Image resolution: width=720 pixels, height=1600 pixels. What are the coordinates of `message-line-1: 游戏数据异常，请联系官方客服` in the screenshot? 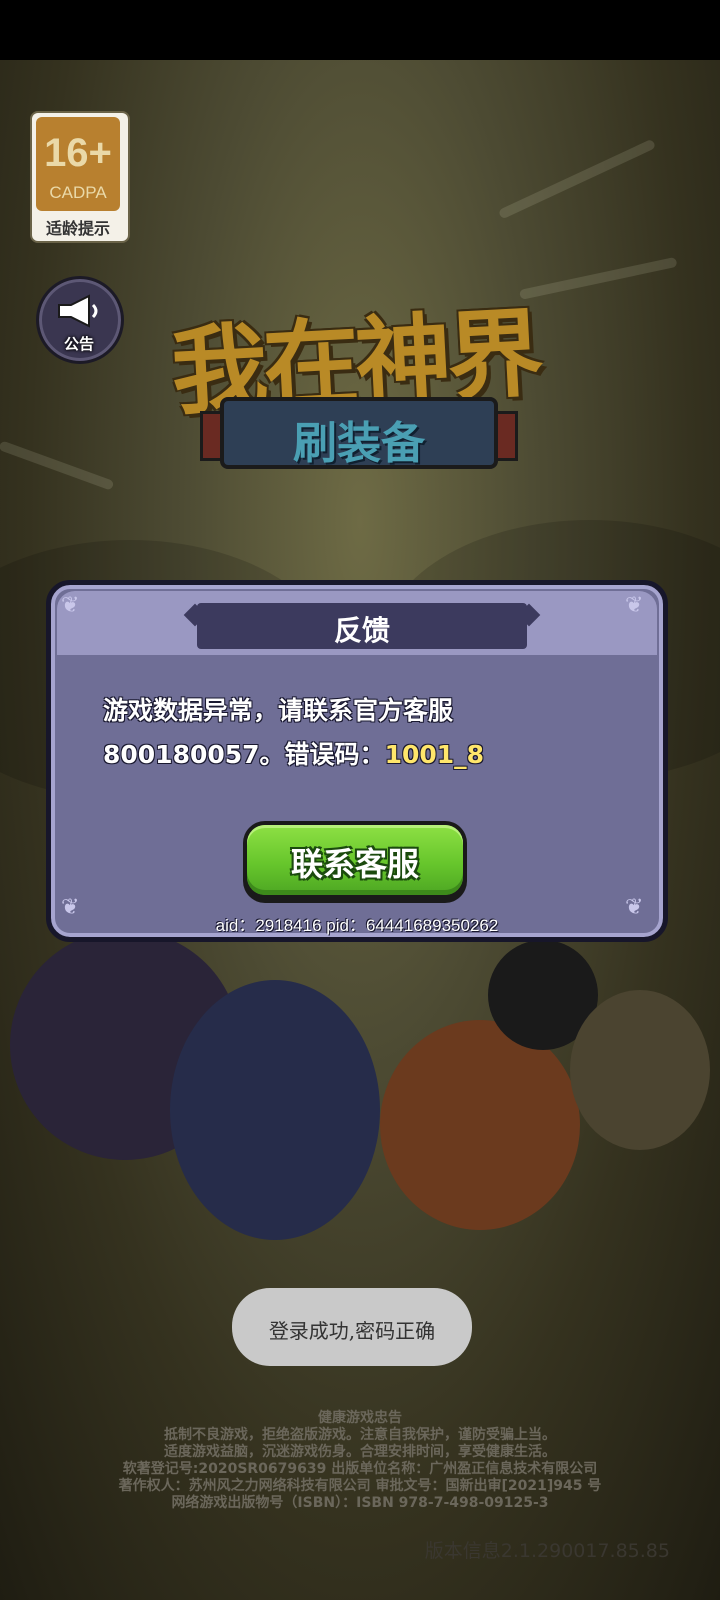 It's located at (278, 710).